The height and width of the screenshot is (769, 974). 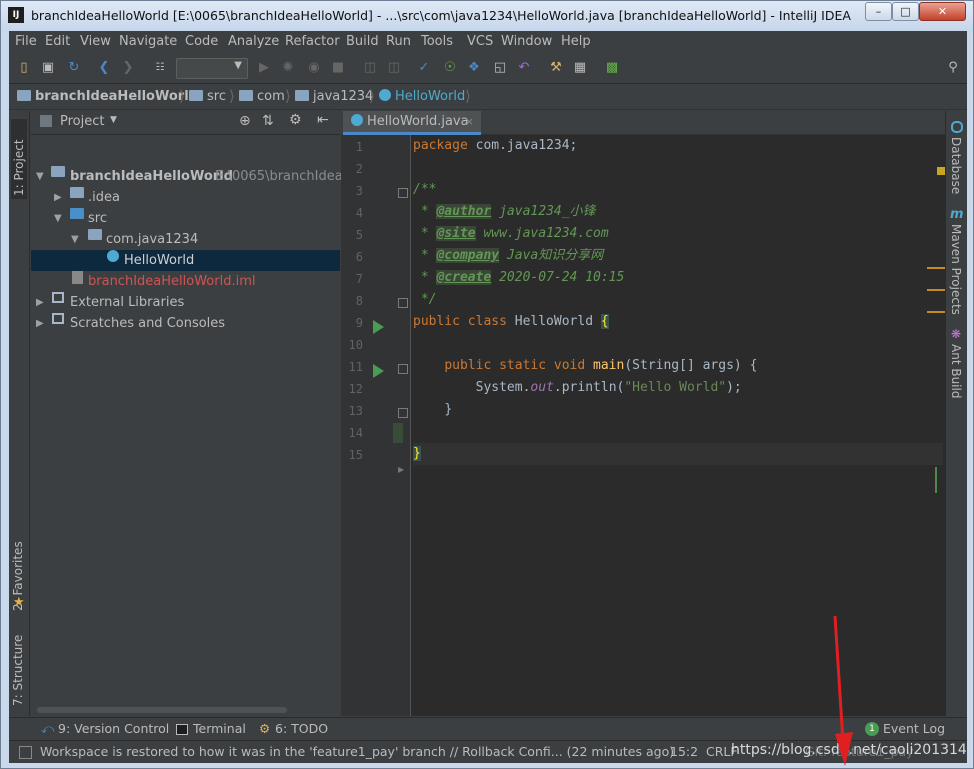 What do you see at coordinates (469, 121) in the screenshot?
I see `close-tab-icon: ×` at bounding box center [469, 121].